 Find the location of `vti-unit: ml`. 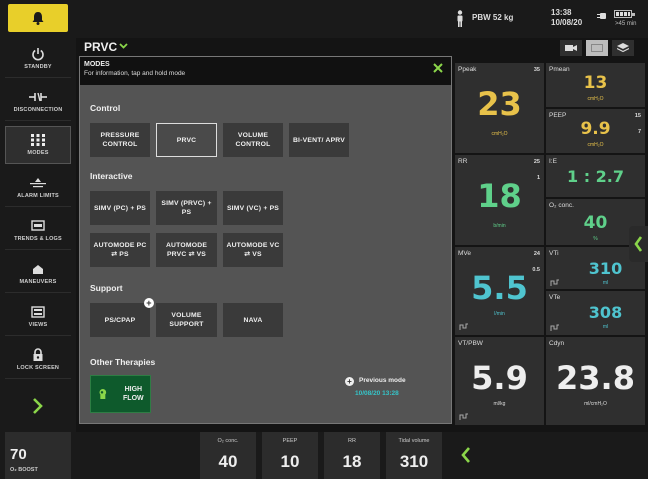

vti-unit: ml is located at coordinates (605, 283).